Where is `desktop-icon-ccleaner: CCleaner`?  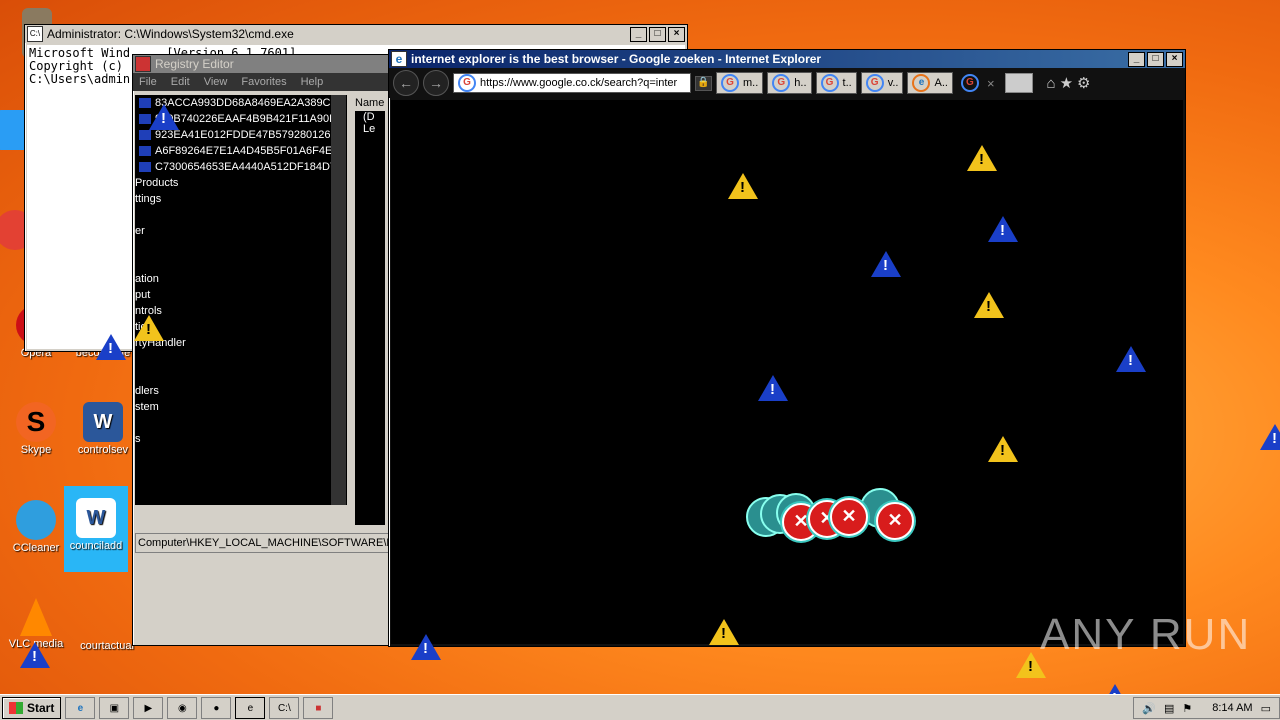 desktop-icon-ccleaner: CCleaner is located at coordinates (36, 527).